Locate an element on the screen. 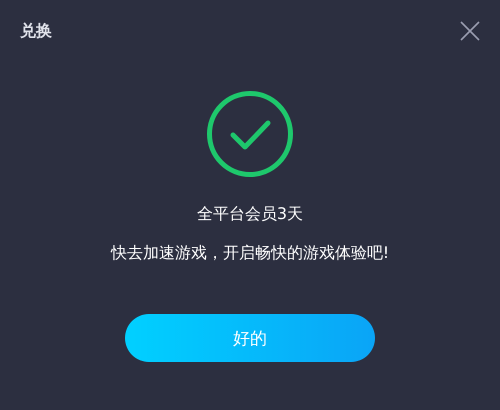 This screenshot has height=410, width=500. check-circle-icon is located at coordinates (250, 134).